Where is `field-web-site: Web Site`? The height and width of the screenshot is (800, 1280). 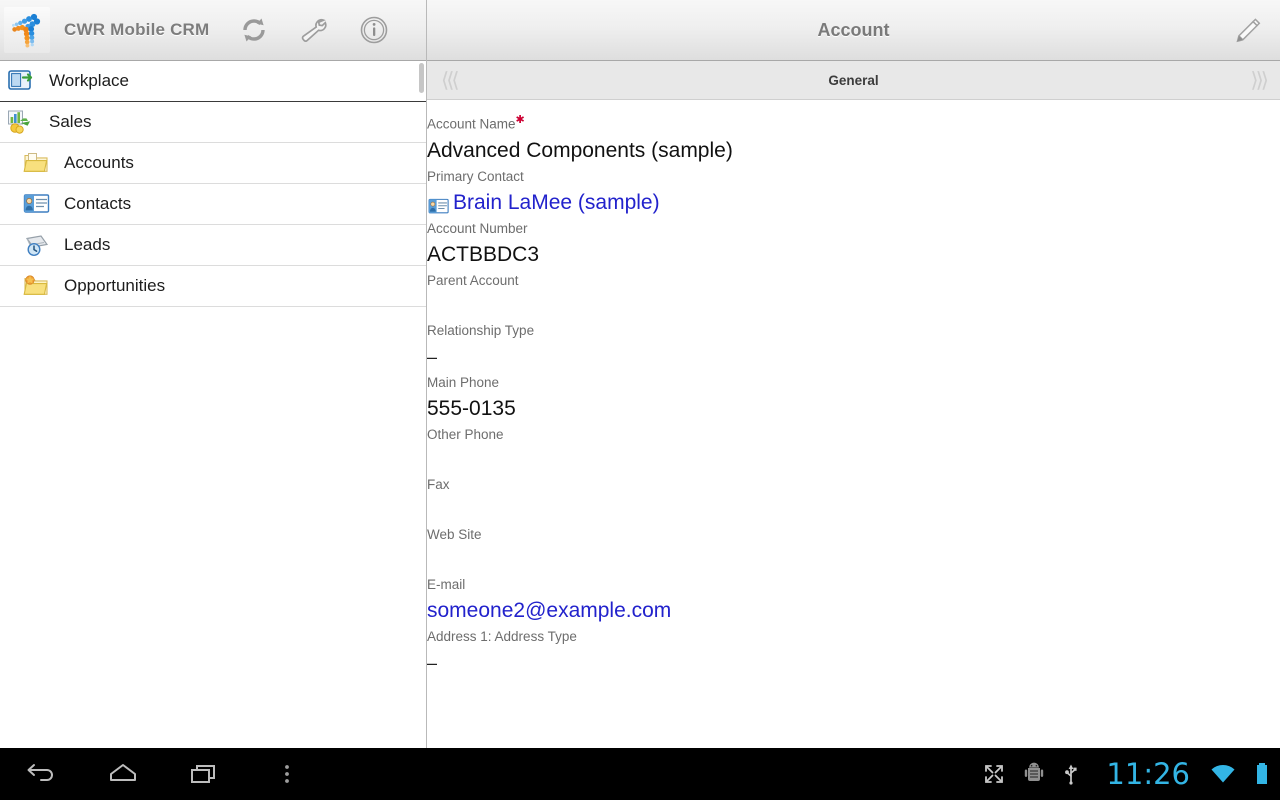 field-web-site: Web Site is located at coordinates (853, 550).